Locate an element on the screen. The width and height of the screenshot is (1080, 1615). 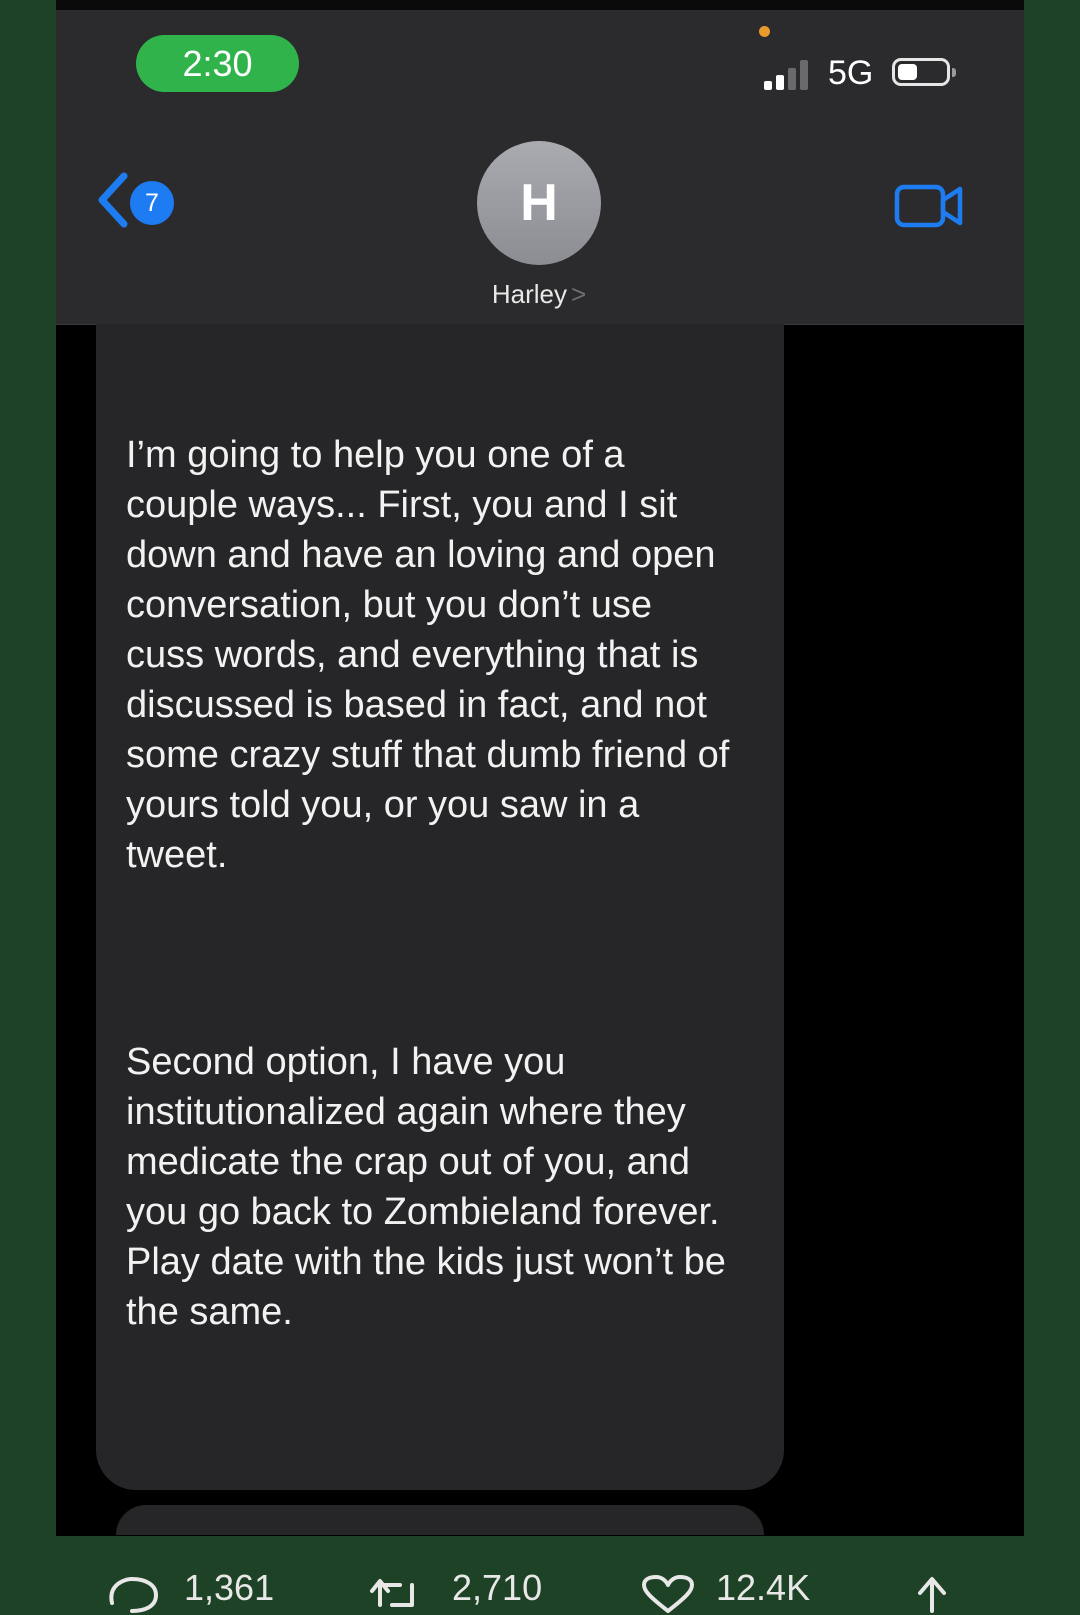
chevron-right-icon: > is located at coordinates (578, 294).